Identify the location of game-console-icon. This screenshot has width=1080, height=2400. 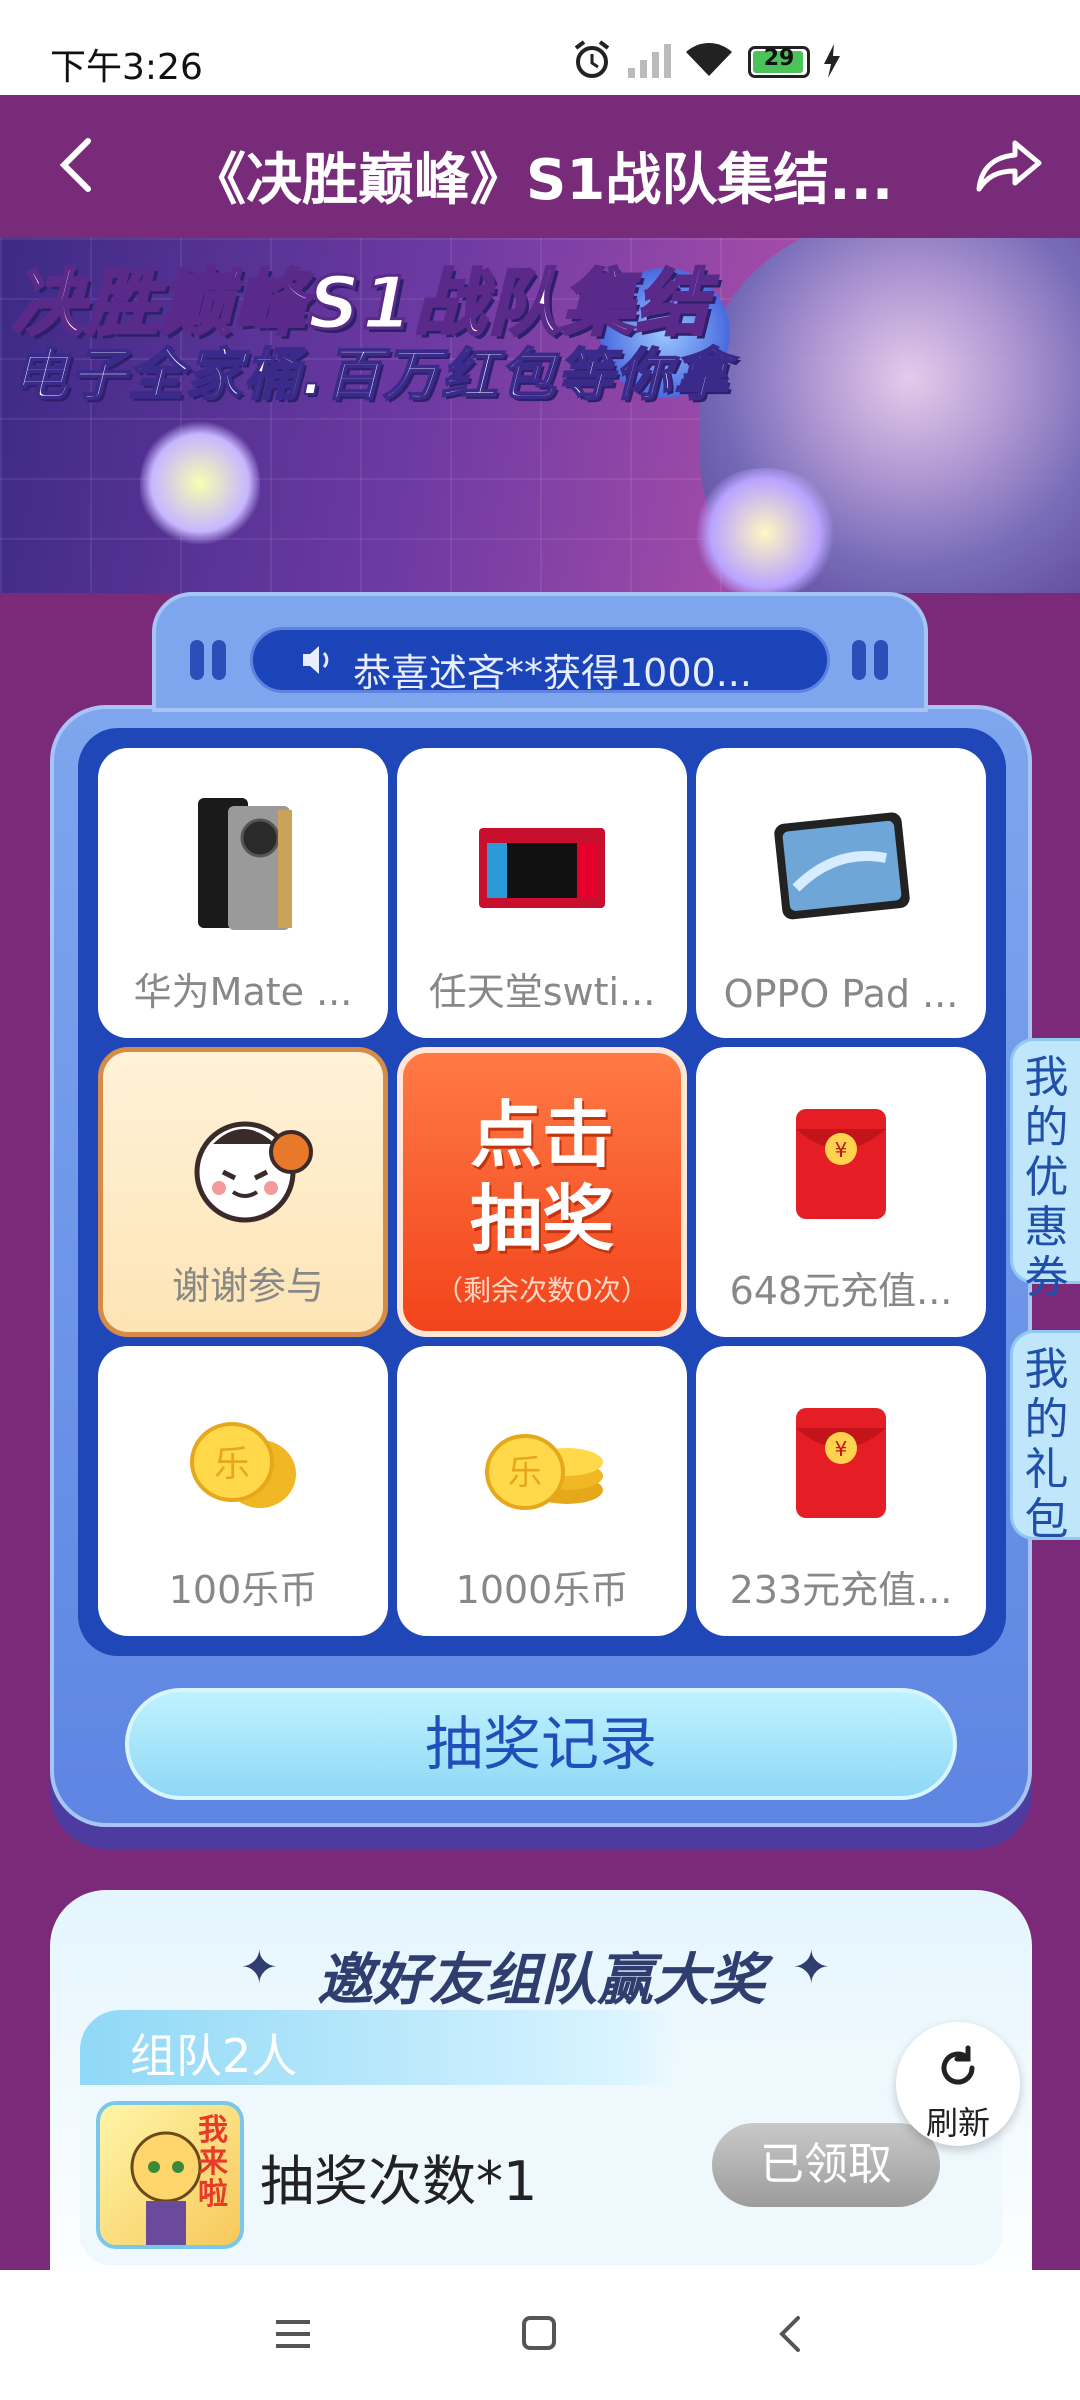
(542, 868).